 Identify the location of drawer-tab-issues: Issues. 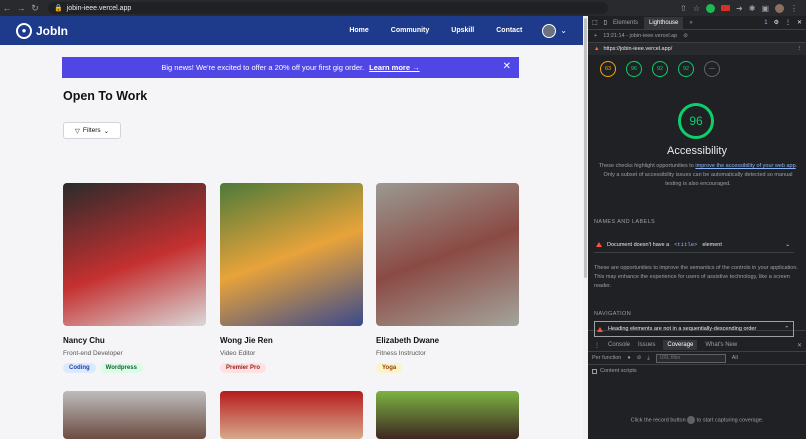
(646, 345).